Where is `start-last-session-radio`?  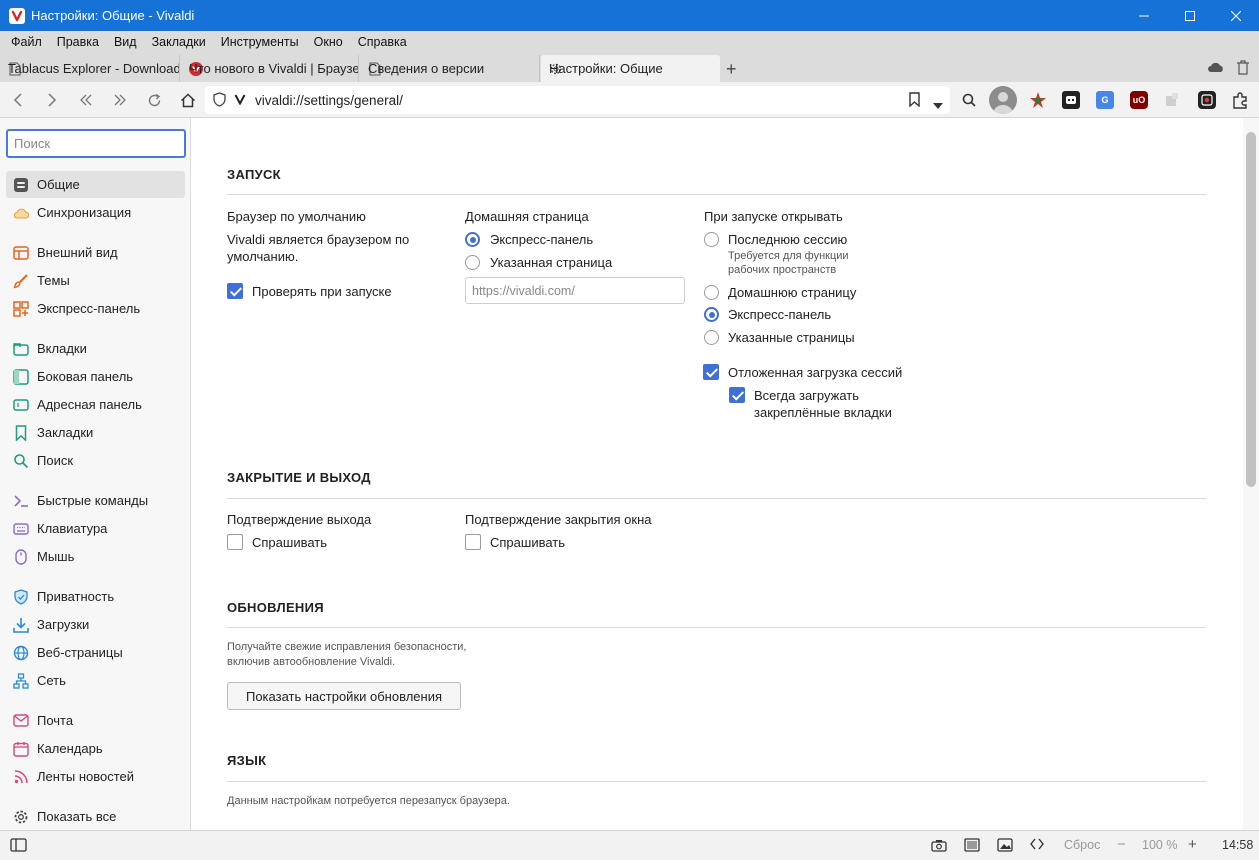
start-last-session-radio is located at coordinates (711, 239).